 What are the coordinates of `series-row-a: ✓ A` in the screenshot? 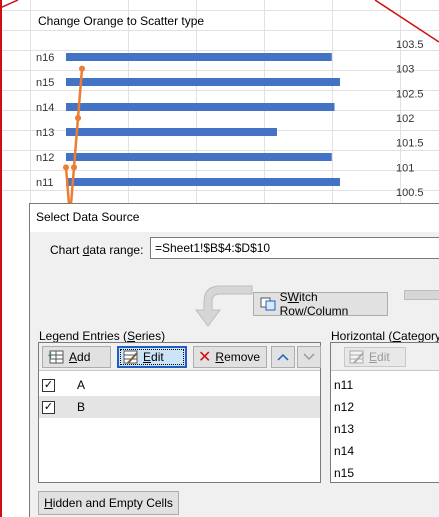 It's located at (179, 385).